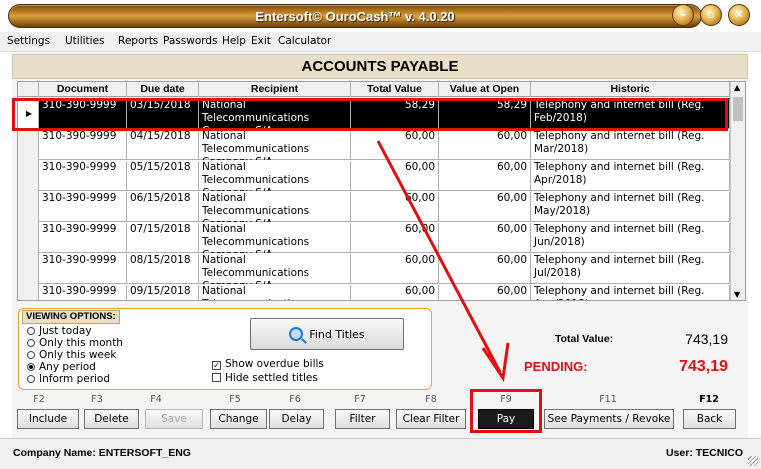 This screenshot has height=469, width=761. Describe the element at coordinates (190, 41) in the screenshot. I see `menu-passwords: Passwords` at that location.